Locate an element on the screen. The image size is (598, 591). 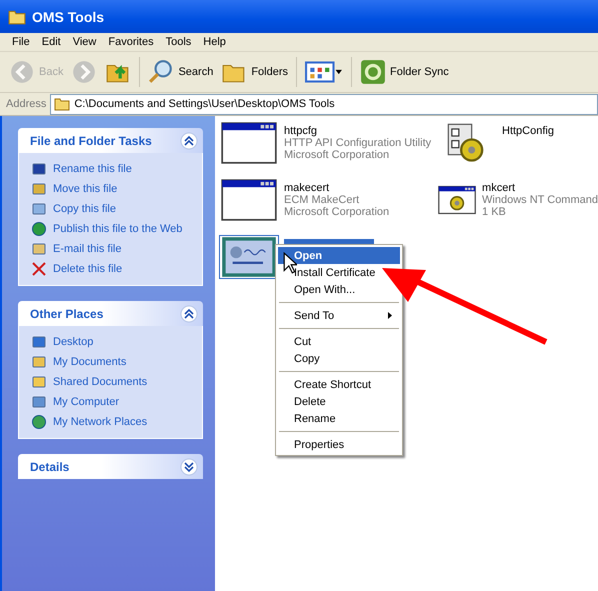
menu-item: Favorites is located at coordinates (131, 42).